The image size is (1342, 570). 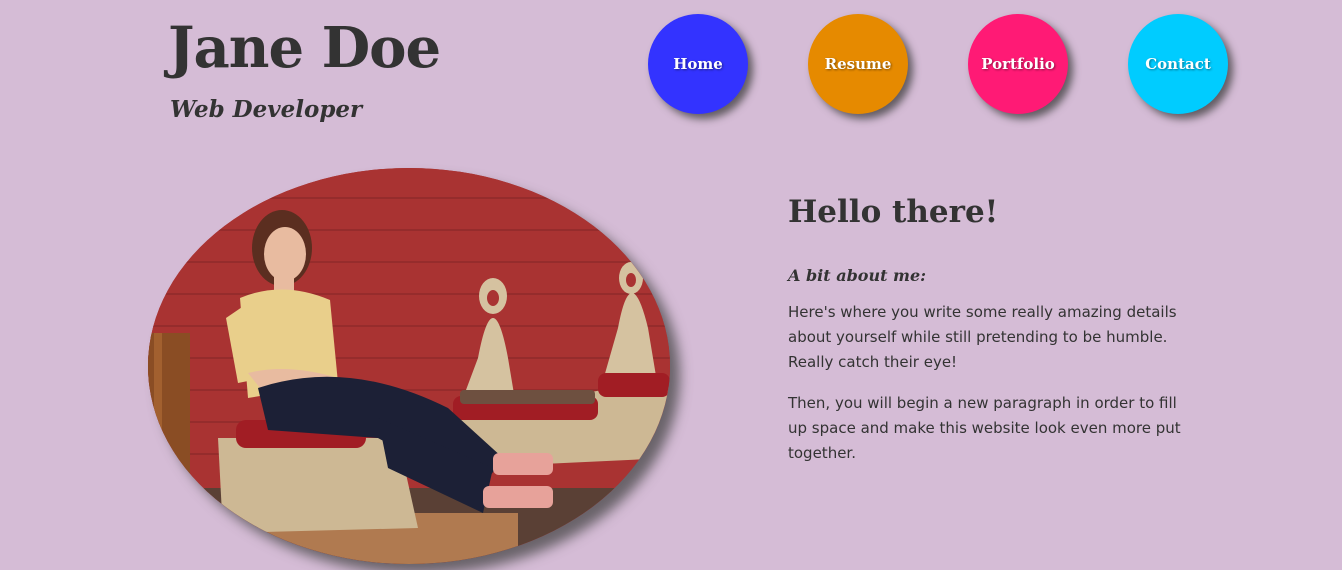 I want to click on nav-home-button: Home, so click(x=698, y=64).